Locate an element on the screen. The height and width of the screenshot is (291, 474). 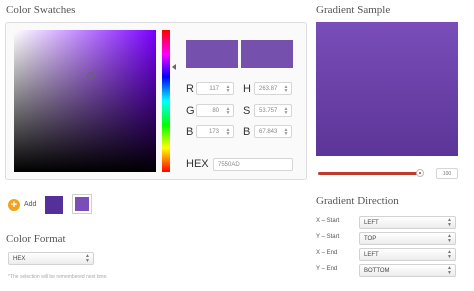
color-swatches-title: Color Swatches is located at coordinates (41, 10).